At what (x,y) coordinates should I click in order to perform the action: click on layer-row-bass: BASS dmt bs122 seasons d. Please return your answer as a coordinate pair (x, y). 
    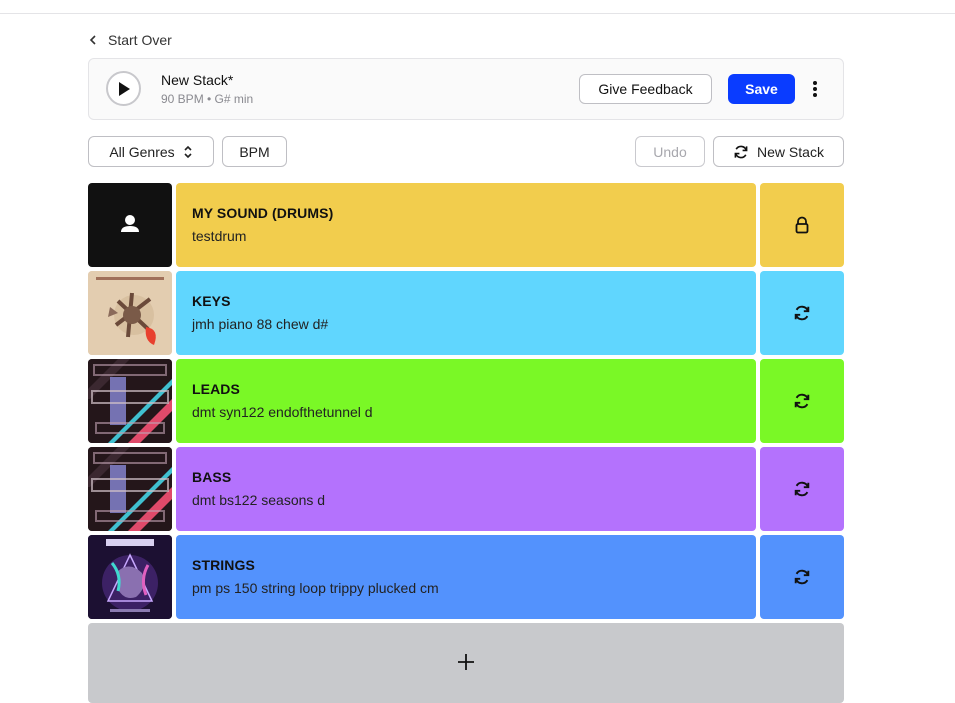
    Looking at the image, I should click on (466, 489).